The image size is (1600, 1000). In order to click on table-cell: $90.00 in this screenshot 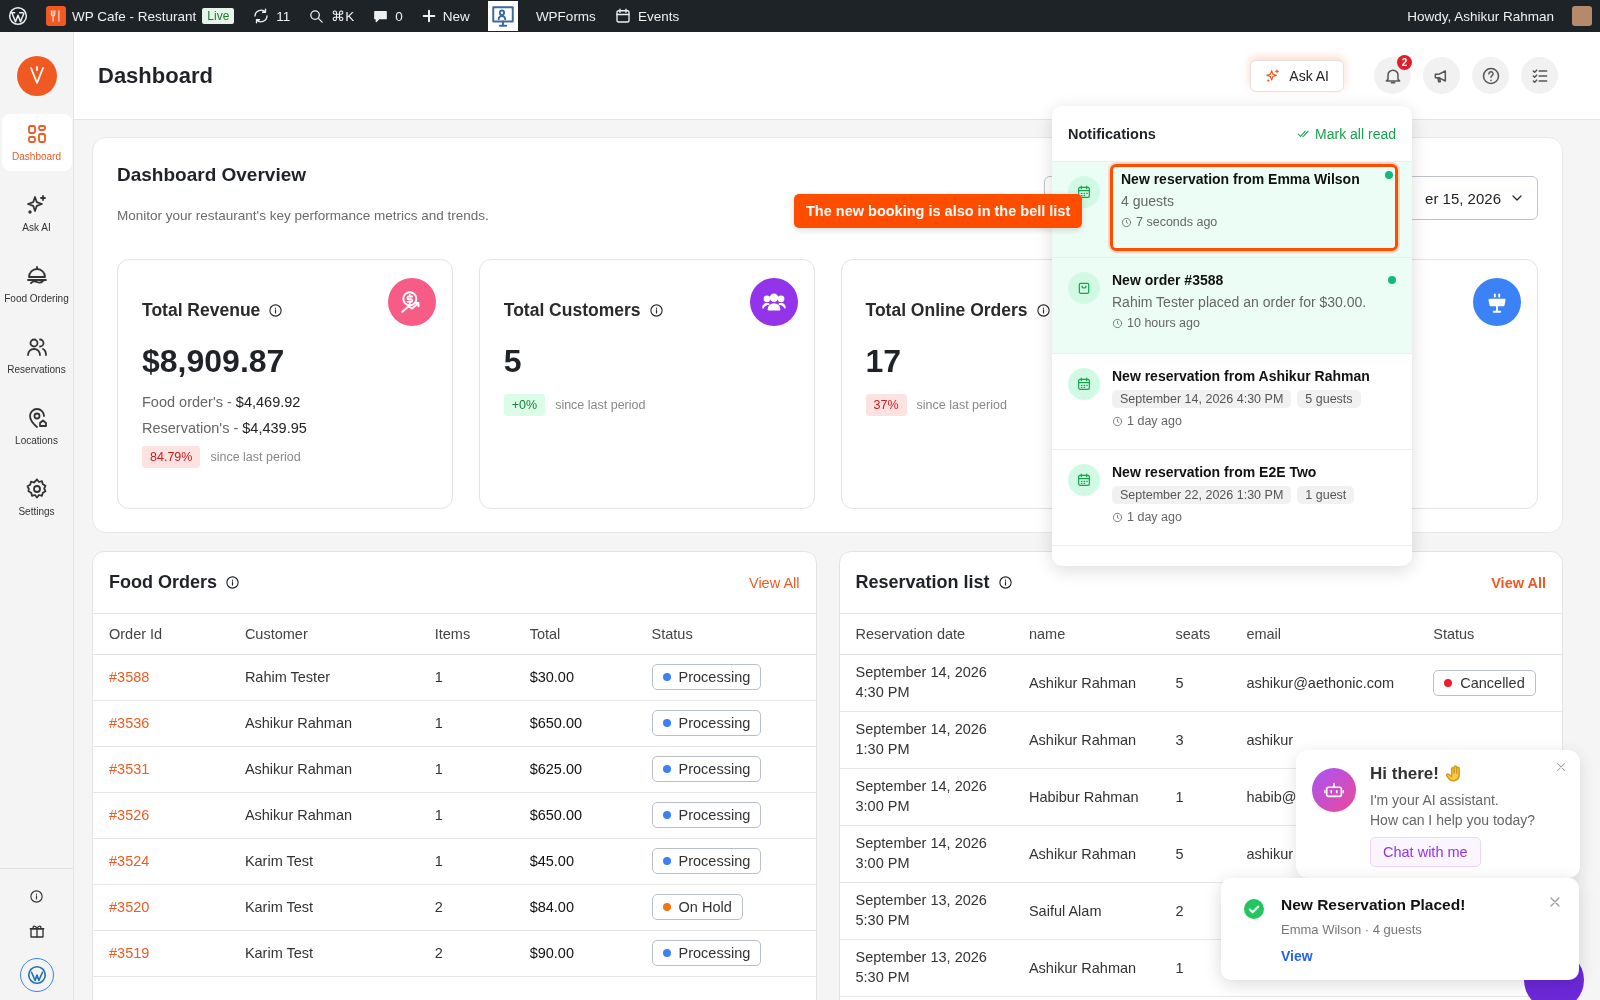, I will do `click(551, 953)`.